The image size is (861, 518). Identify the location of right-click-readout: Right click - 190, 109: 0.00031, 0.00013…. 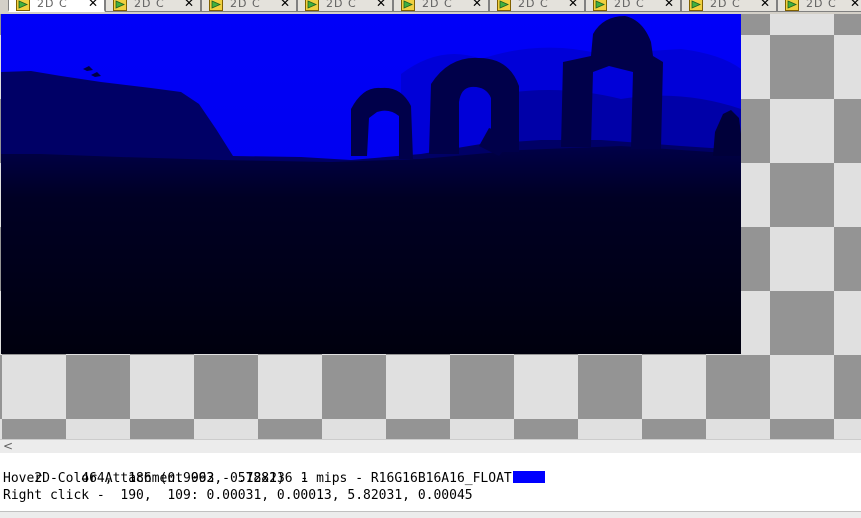
(238, 495).